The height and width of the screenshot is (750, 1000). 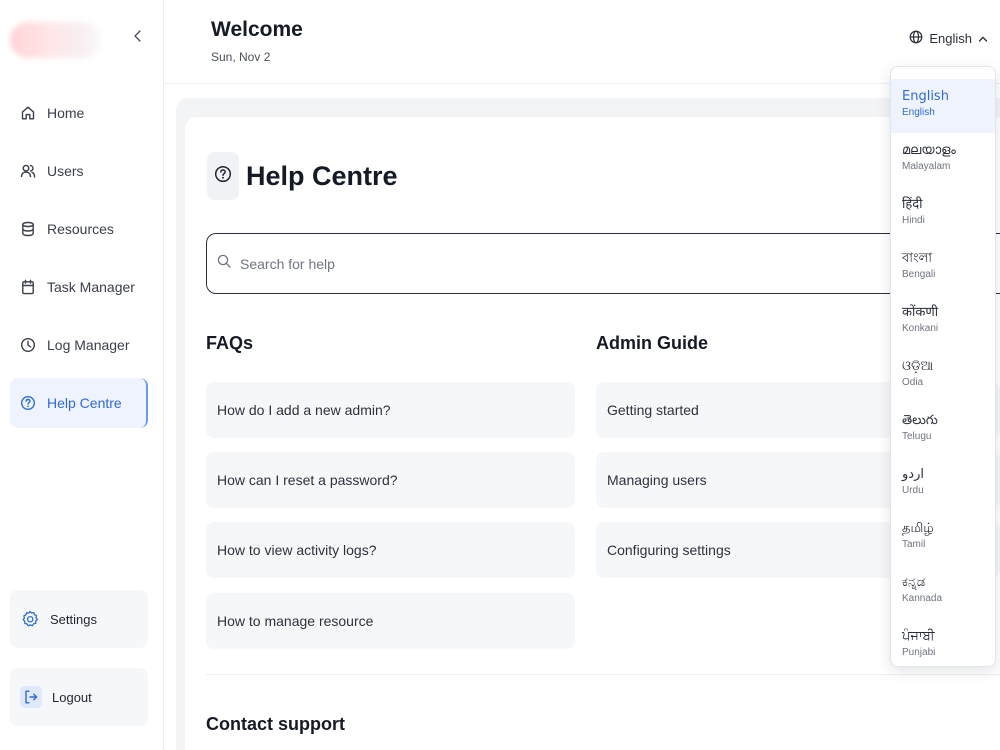 I want to click on settings-button: Settings, so click(x=79, y=619).